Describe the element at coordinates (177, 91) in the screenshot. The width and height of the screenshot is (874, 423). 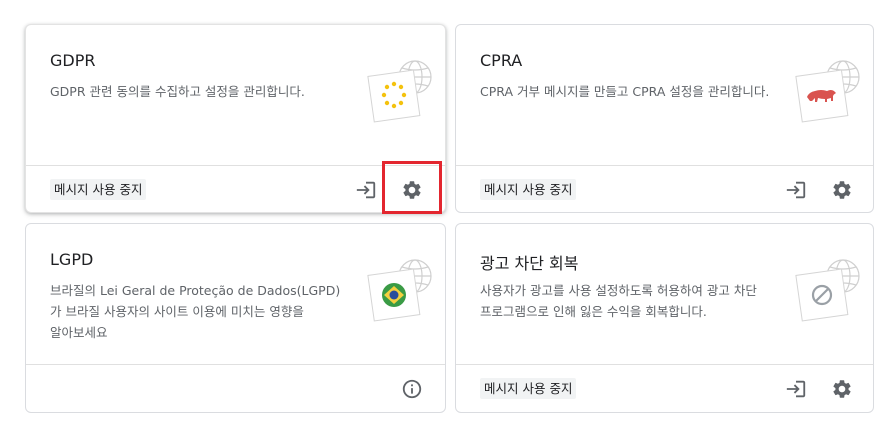
I see `card-description: GDPR 관련 동의를 수집하고 설정을 관리합니다.` at that location.